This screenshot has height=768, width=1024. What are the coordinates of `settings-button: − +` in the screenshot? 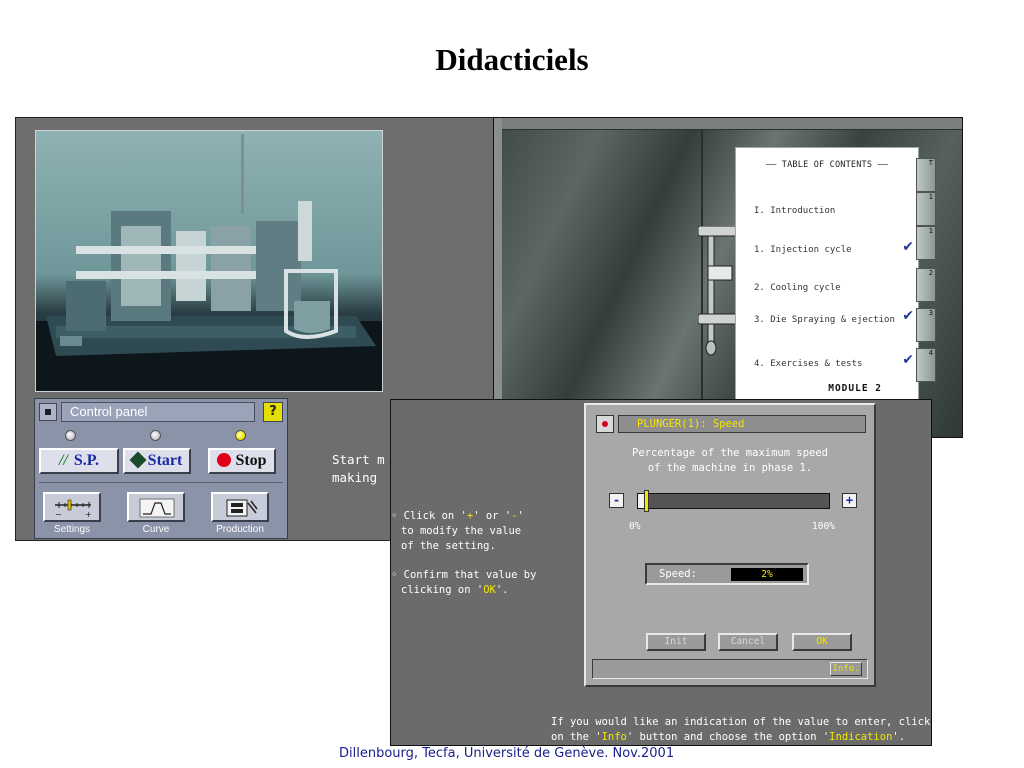 It's located at (72, 507).